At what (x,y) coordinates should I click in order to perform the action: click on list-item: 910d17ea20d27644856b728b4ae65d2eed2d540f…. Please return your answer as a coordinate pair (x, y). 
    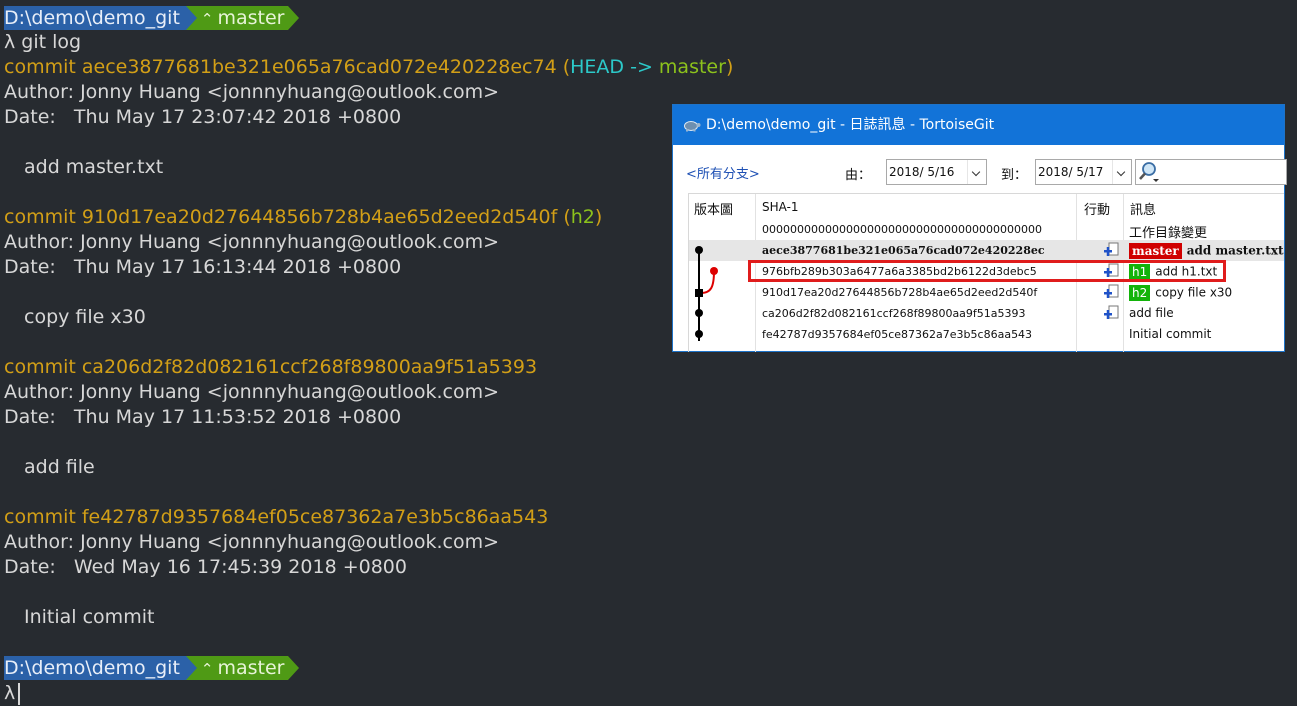
    Looking at the image, I should click on (986, 292).